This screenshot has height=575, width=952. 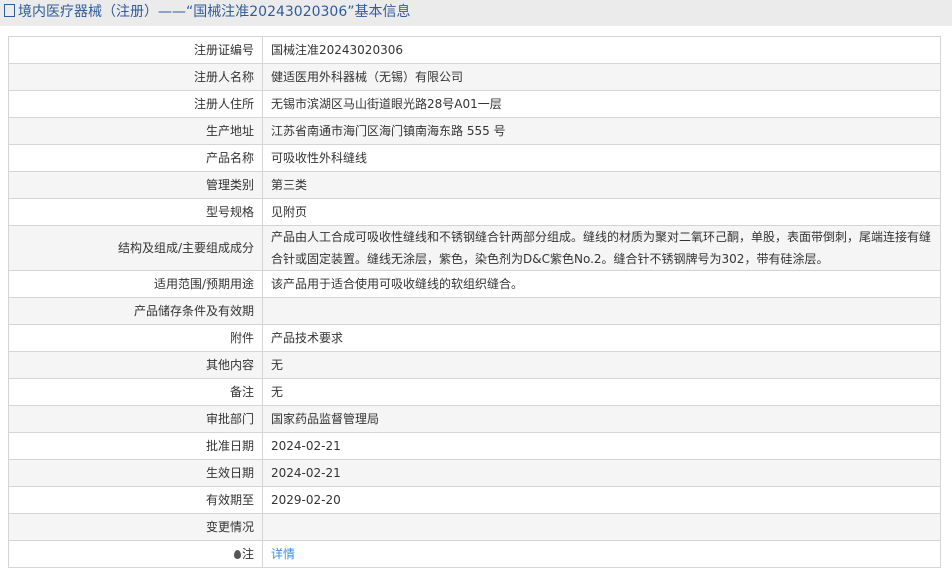 I want to click on row-label-text: 备注, so click(x=241, y=392).